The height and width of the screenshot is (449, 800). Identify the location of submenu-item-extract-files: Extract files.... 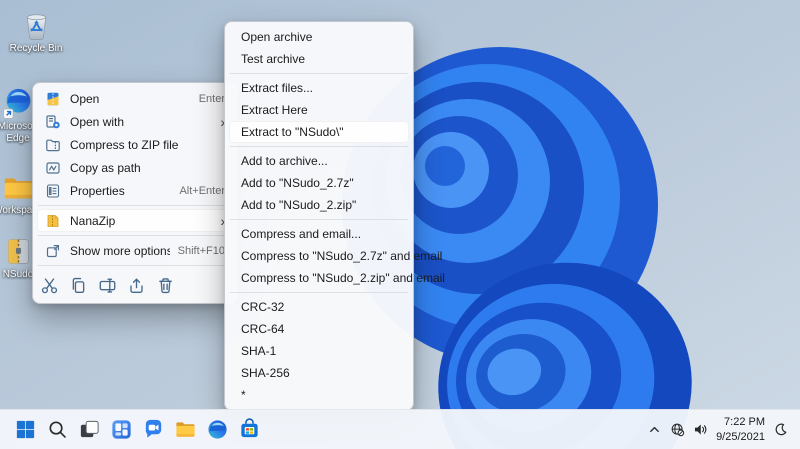
(319, 88).